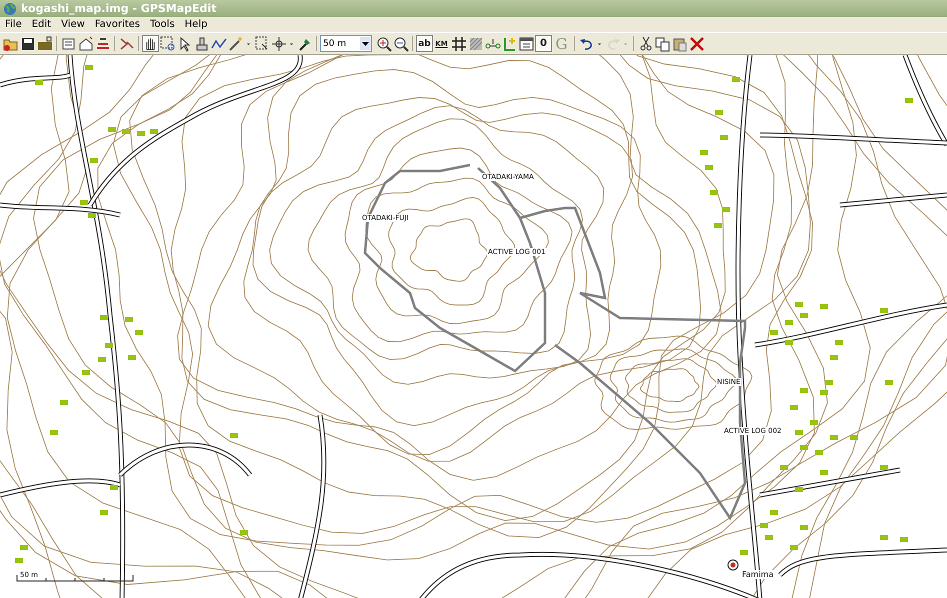  I want to click on grid-icon, so click(458, 43).